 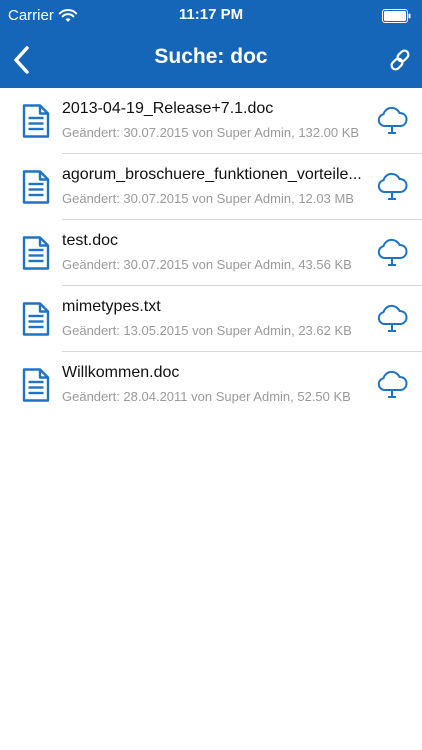 I want to click on chevron-left-icon, so click(x=21, y=60).